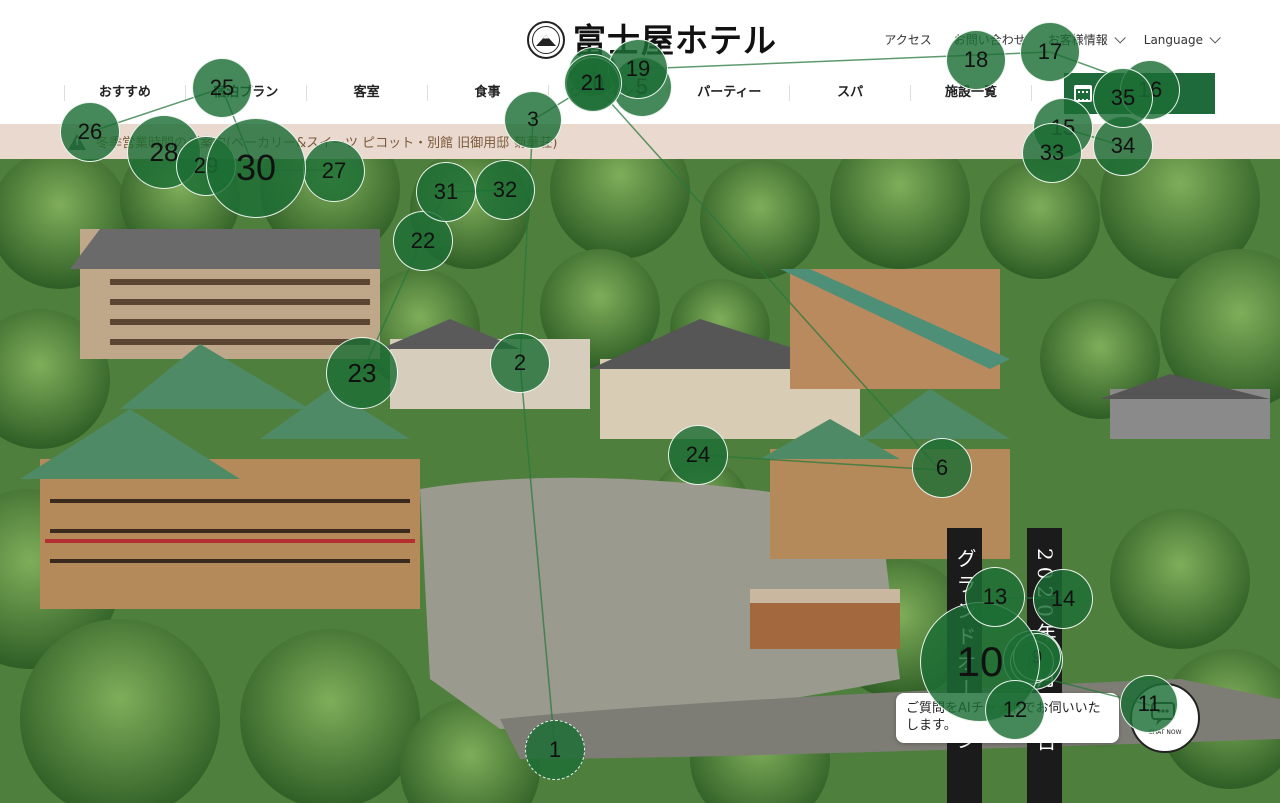 The width and height of the screenshot is (1280, 803). I want to click on logo-emblem-icon, so click(546, 40).